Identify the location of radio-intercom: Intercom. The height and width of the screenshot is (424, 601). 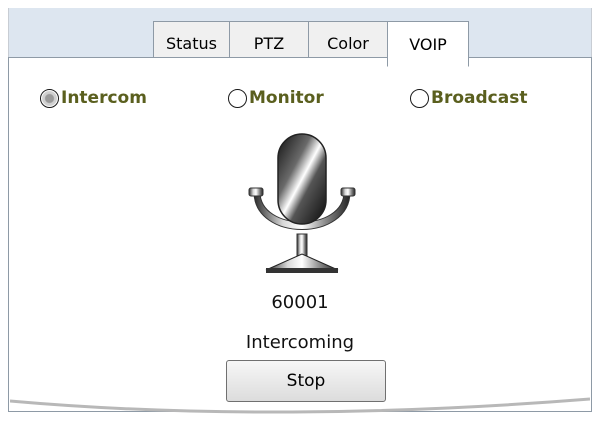
(93, 98).